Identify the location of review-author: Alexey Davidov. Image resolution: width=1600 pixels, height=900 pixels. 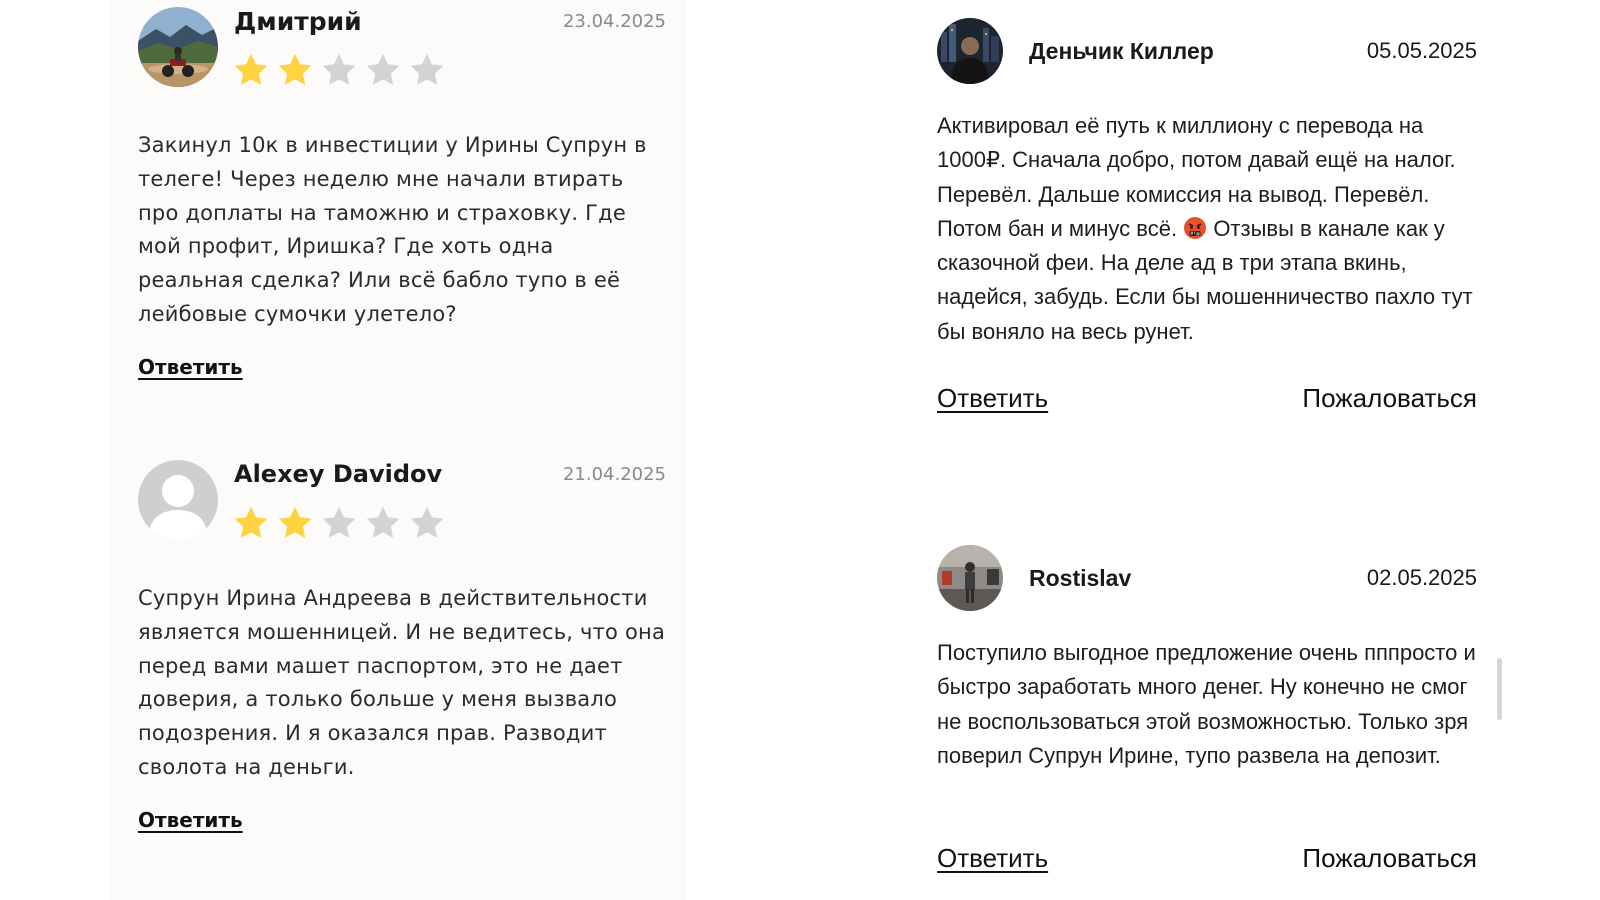
(338, 474).